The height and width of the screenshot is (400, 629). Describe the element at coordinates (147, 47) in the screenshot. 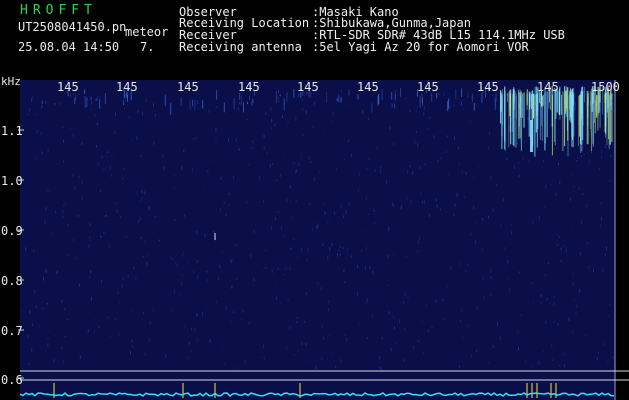

I see `event-count: 7.` at that location.